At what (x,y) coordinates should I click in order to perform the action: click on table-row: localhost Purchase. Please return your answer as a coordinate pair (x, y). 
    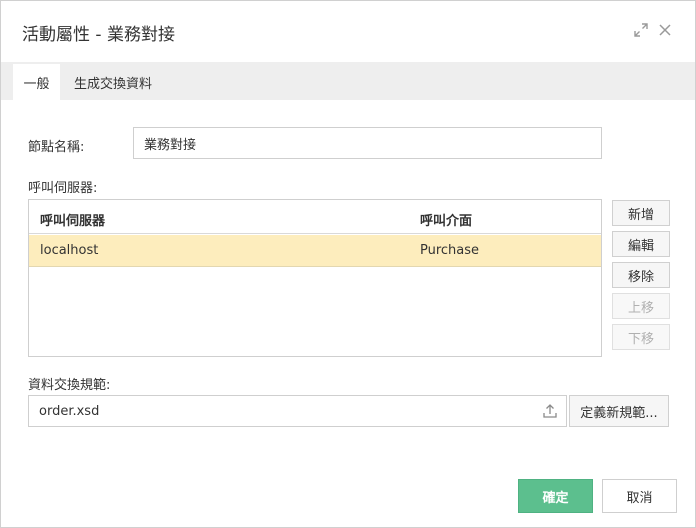
    Looking at the image, I should click on (315, 251).